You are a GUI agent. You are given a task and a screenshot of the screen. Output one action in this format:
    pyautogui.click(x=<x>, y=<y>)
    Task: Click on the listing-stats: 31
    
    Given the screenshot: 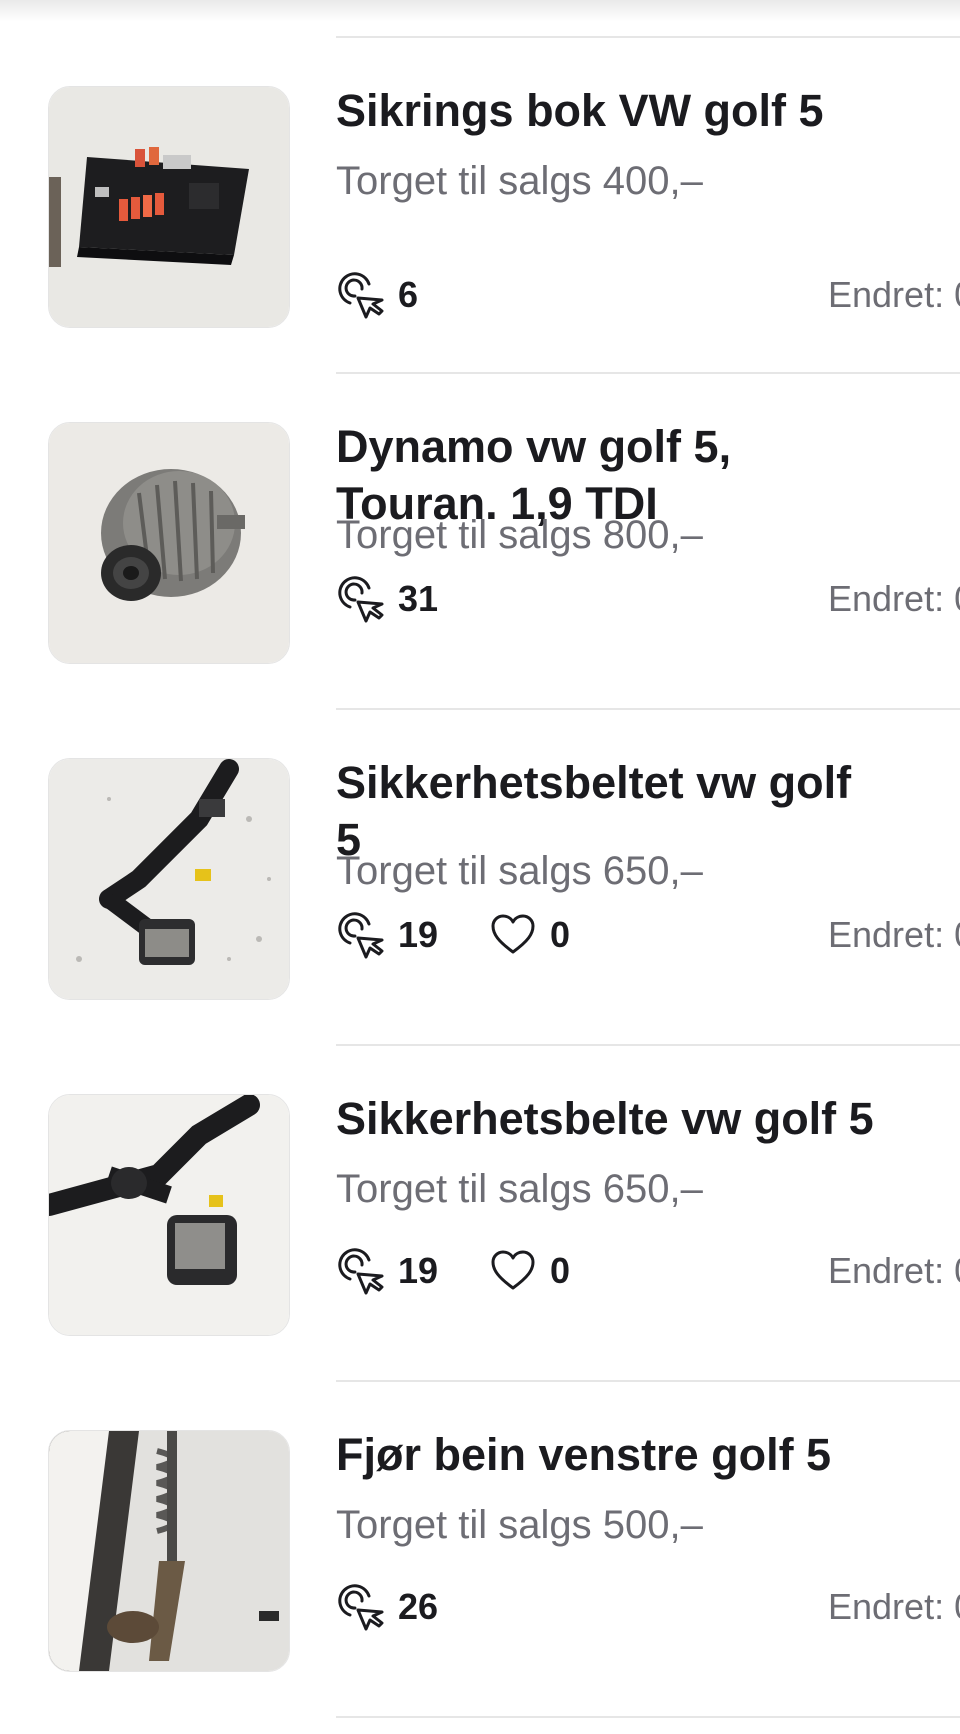 What is the action you would take?
    pyautogui.click(x=412, y=599)
    